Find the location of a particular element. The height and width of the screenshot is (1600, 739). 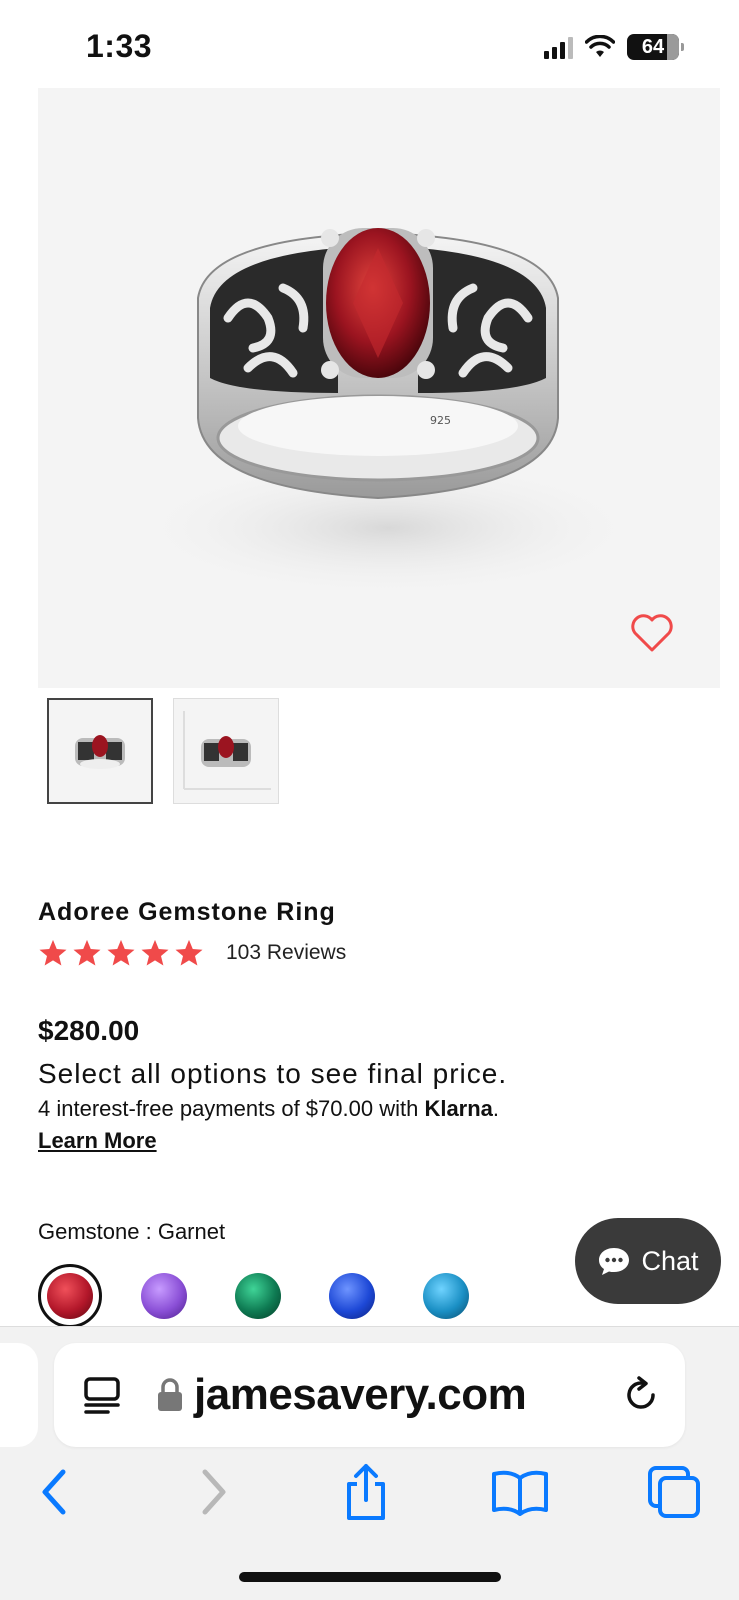

tabs-icon is located at coordinates (674, 1492).